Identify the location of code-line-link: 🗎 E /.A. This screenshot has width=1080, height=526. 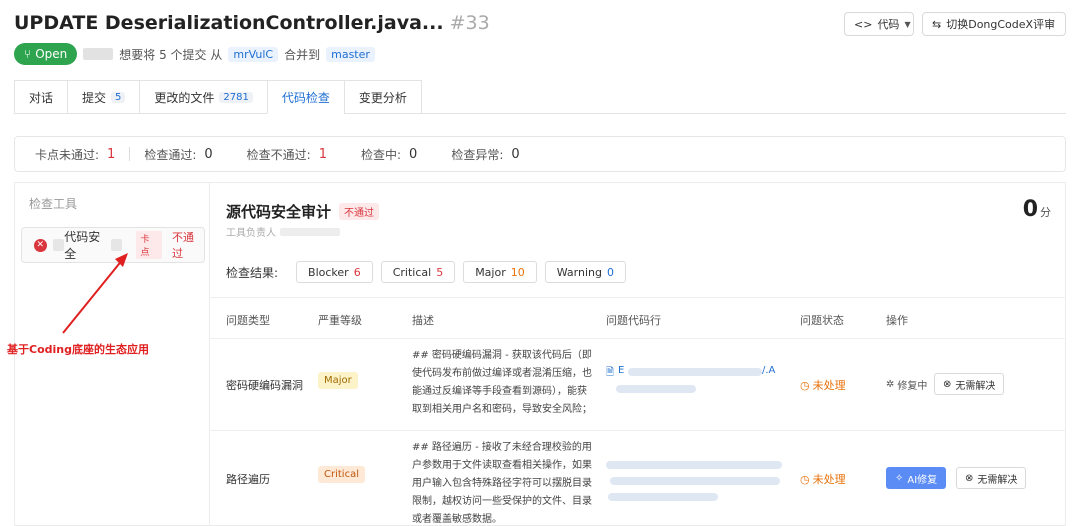
(696, 385).